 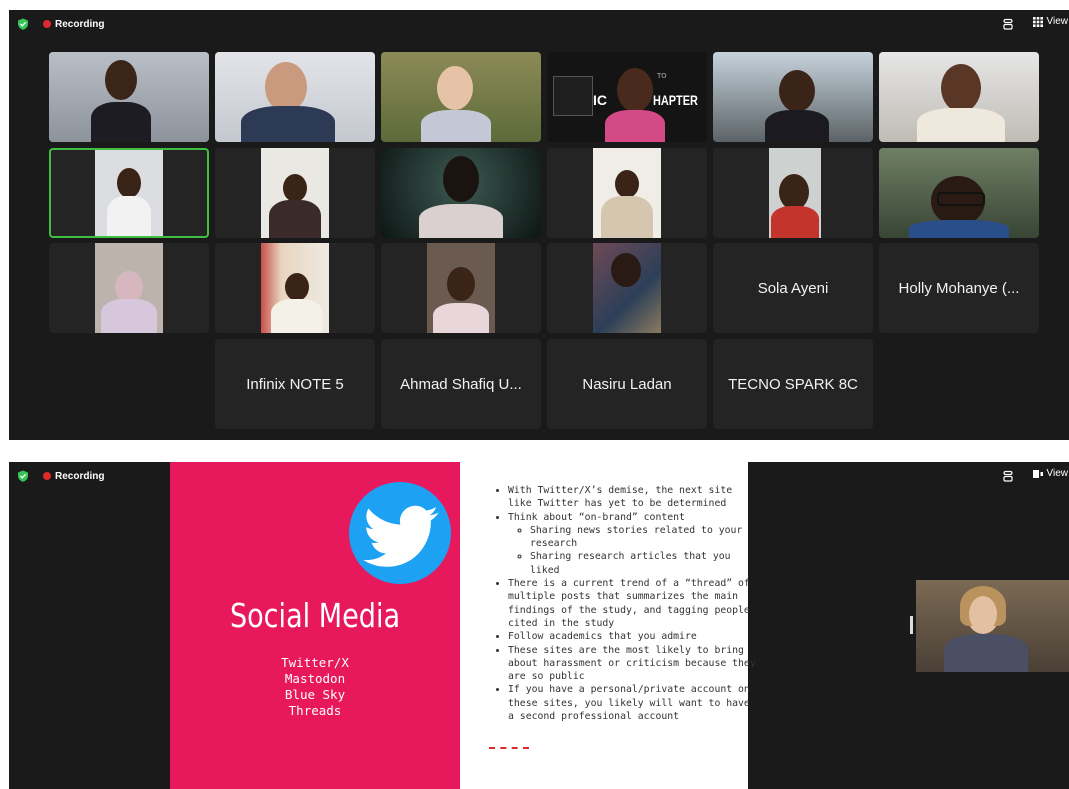 I want to click on twitter-bird-icon, so click(x=401, y=536).